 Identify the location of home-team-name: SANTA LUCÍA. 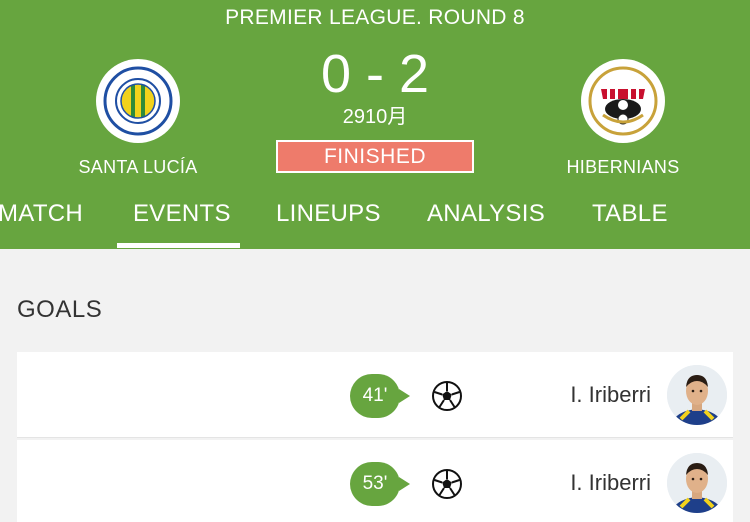
(138, 167).